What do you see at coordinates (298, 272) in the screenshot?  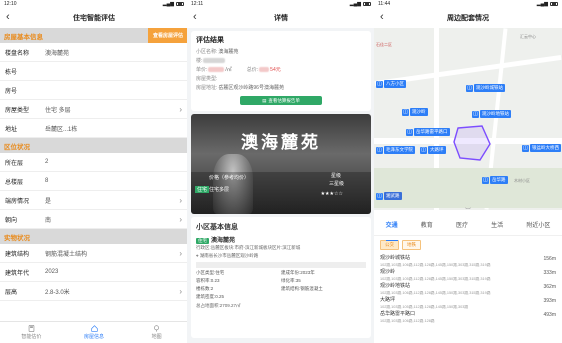 I see `info-field: 建成年份:2023年` at bounding box center [298, 272].